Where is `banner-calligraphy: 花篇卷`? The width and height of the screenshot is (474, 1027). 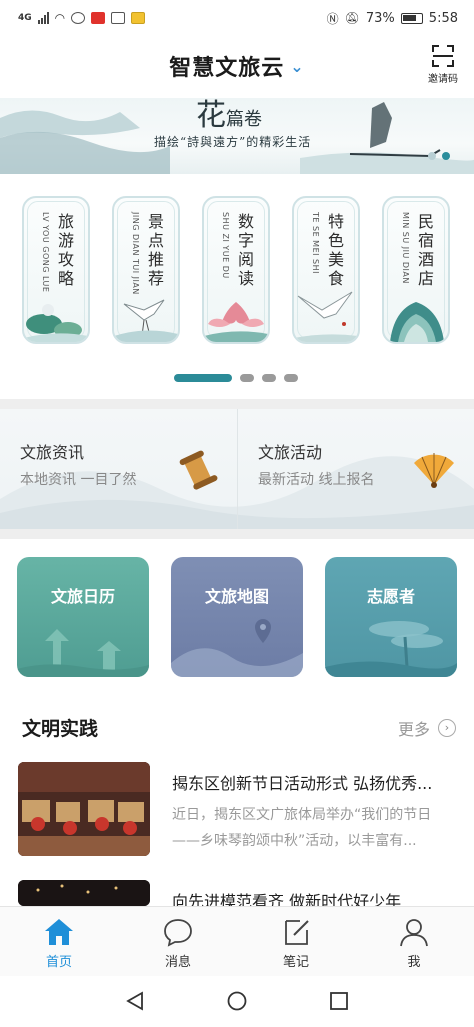
banner-calligraphy: 花篇卷 is located at coordinates (229, 115).